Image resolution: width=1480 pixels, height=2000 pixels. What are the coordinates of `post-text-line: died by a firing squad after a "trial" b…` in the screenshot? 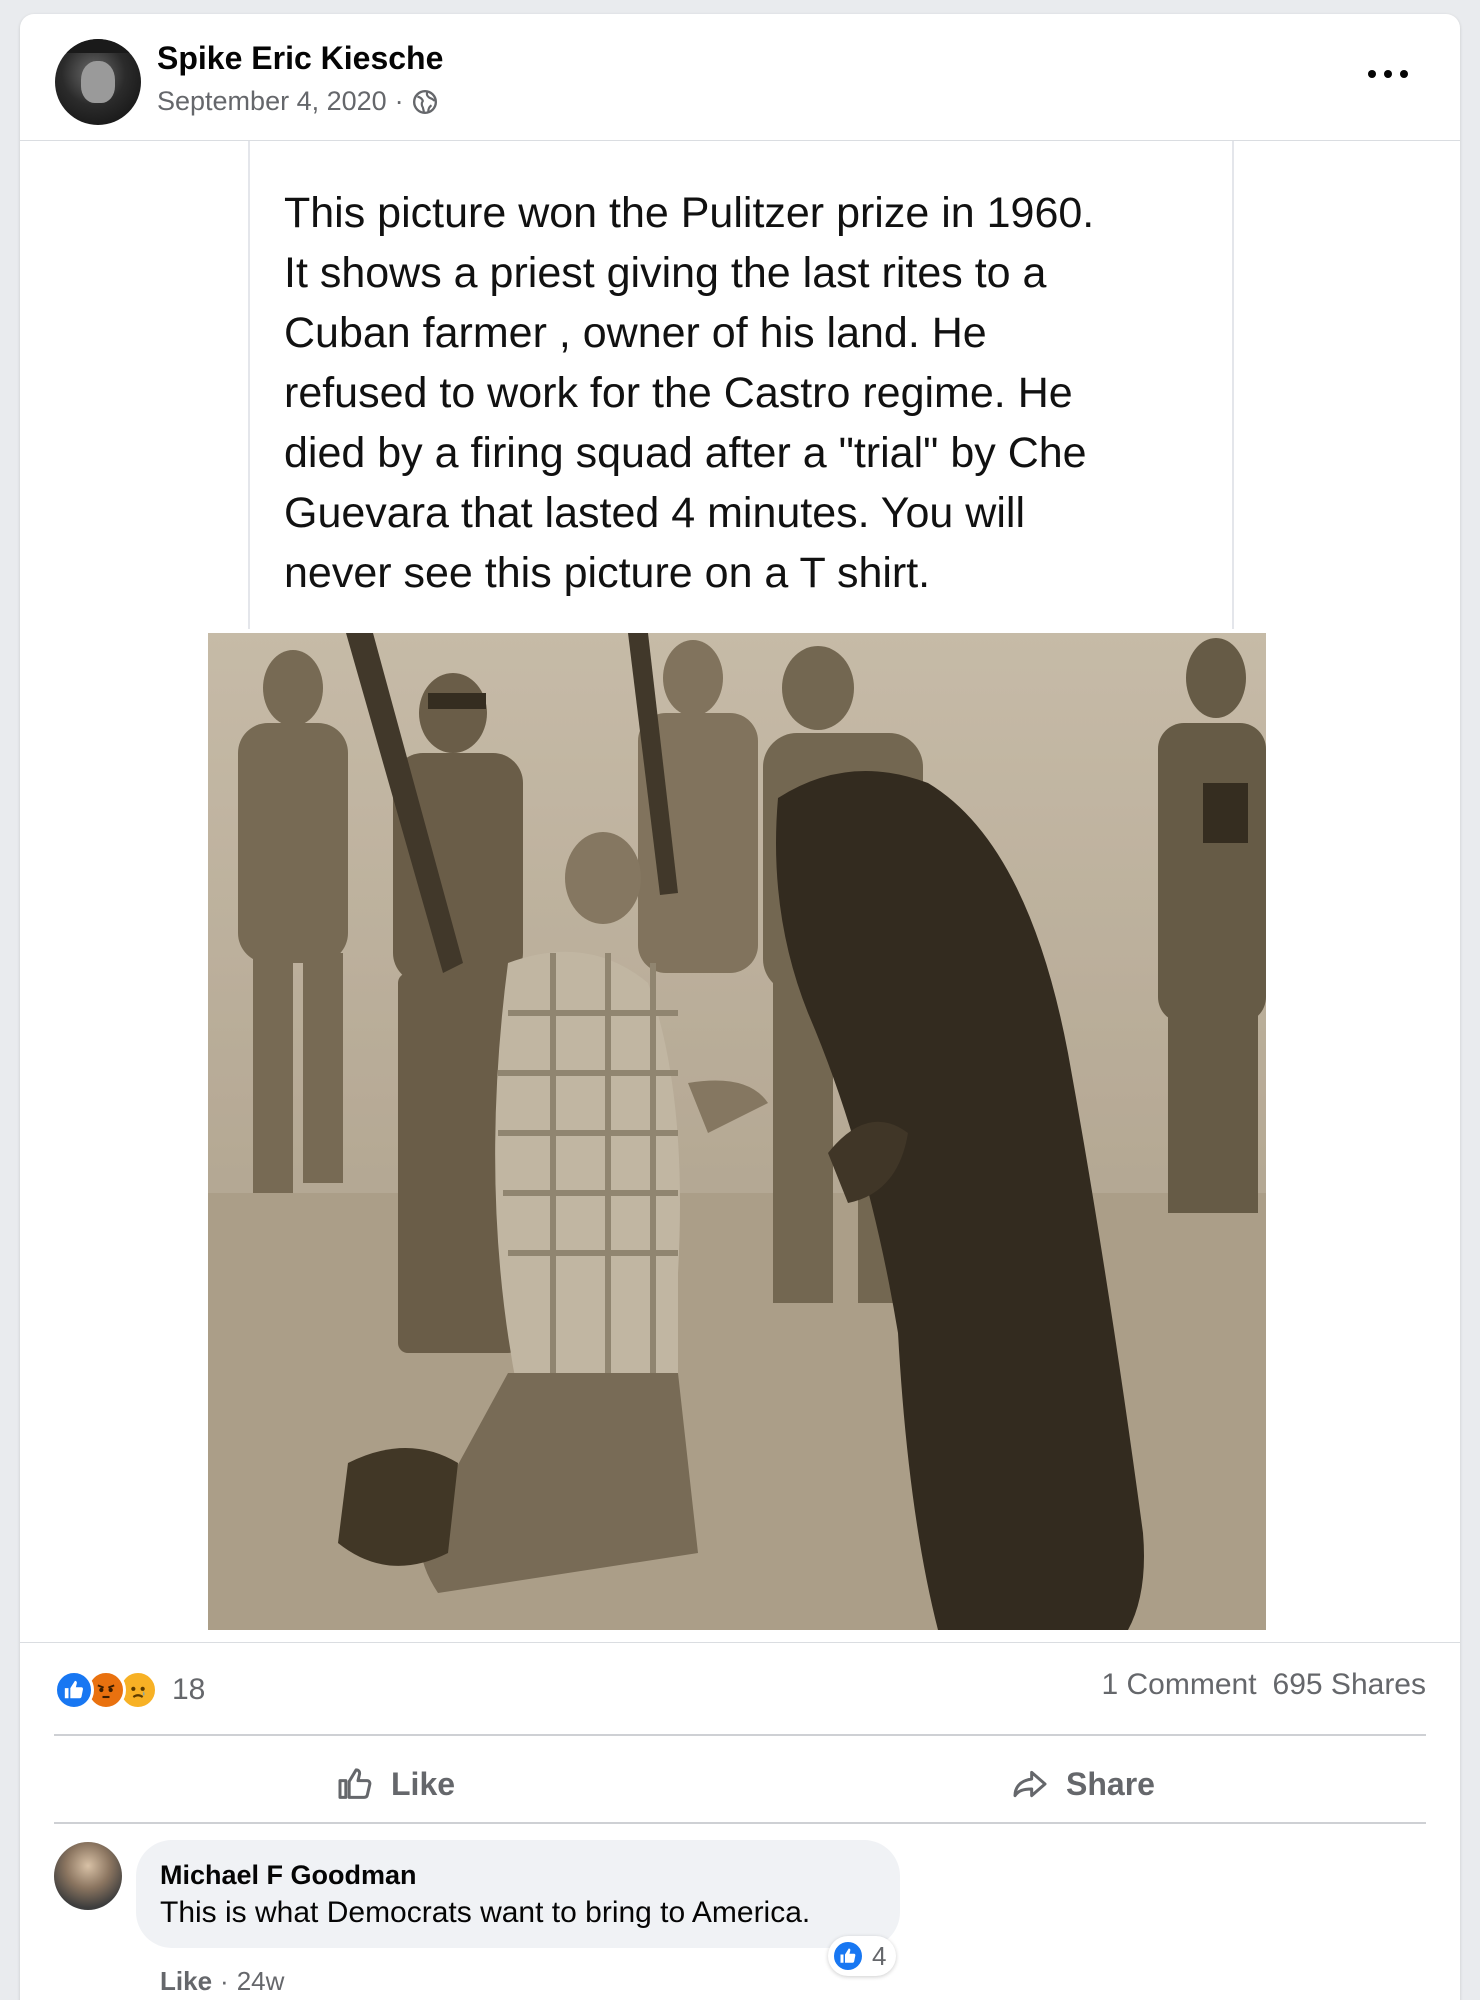 It's located at (685, 453).